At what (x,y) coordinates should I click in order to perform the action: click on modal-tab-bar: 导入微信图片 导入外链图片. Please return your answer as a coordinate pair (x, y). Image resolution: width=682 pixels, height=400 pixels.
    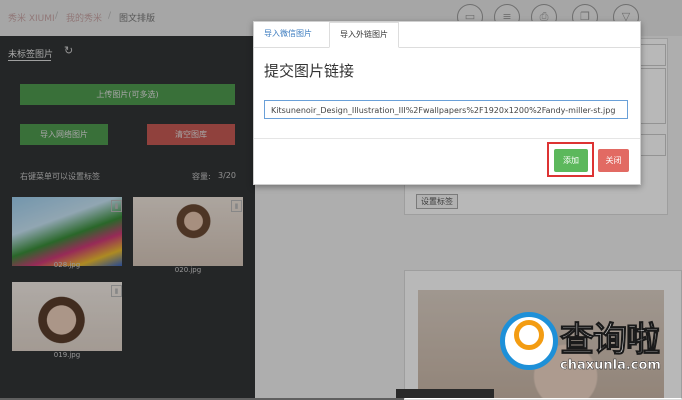
    Looking at the image, I should click on (447, 35).